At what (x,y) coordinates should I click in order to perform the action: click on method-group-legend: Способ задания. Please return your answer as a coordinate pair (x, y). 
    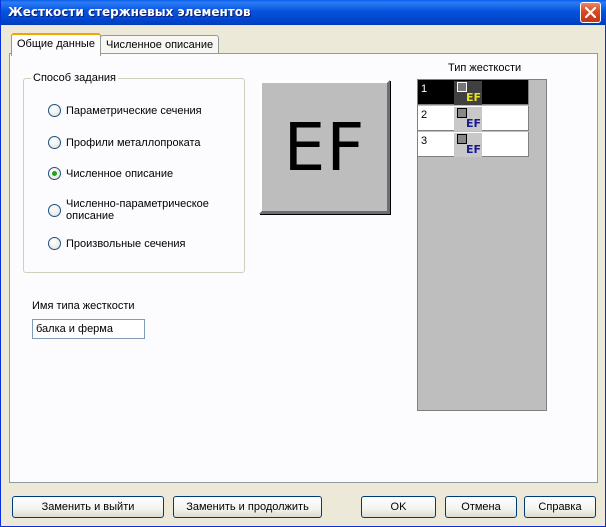
    Looking at the image, I should click on (74, 78).